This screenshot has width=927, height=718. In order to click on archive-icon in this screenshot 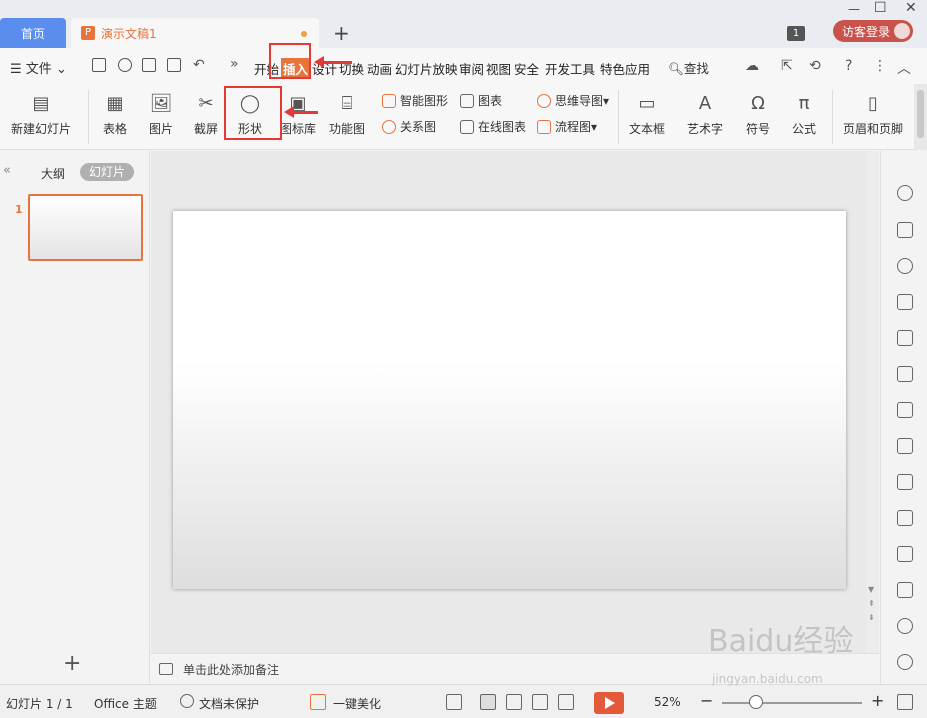, I will do `click(905, 554)`.